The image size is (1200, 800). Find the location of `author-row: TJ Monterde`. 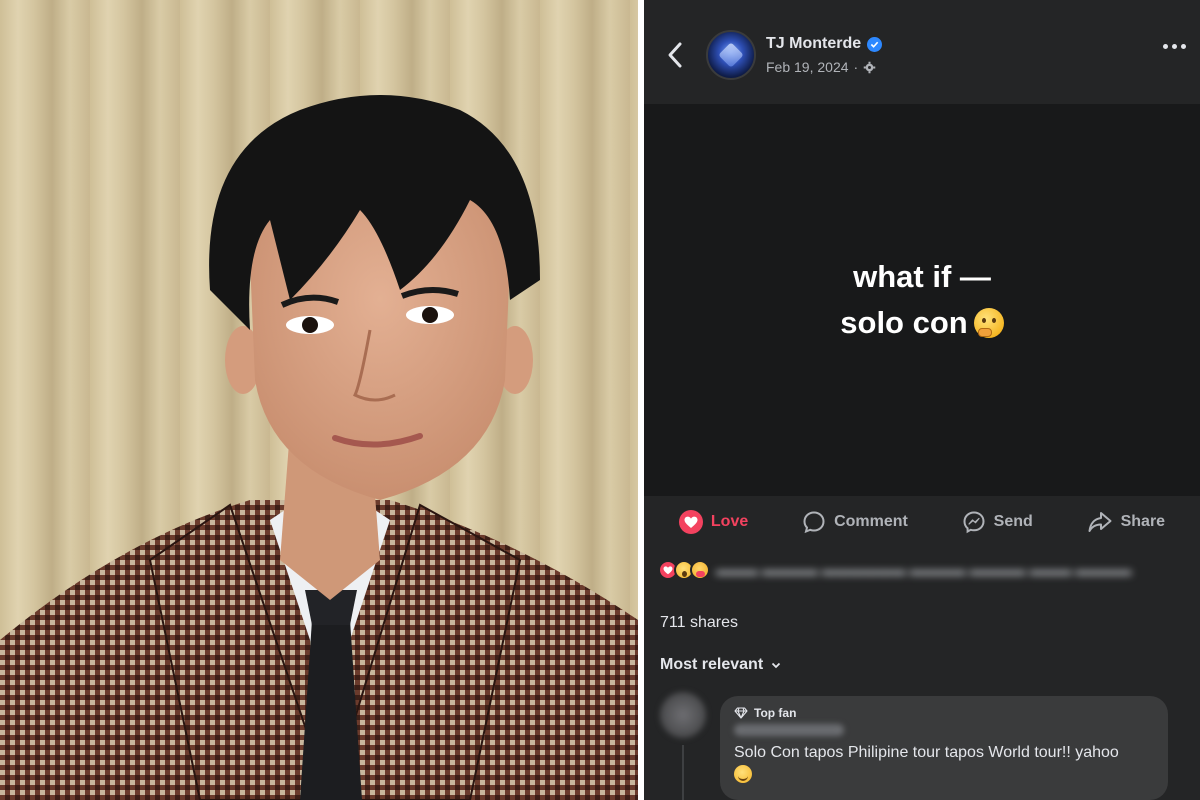

author-row: TJ Monterde is located at coordinates (824, 44).